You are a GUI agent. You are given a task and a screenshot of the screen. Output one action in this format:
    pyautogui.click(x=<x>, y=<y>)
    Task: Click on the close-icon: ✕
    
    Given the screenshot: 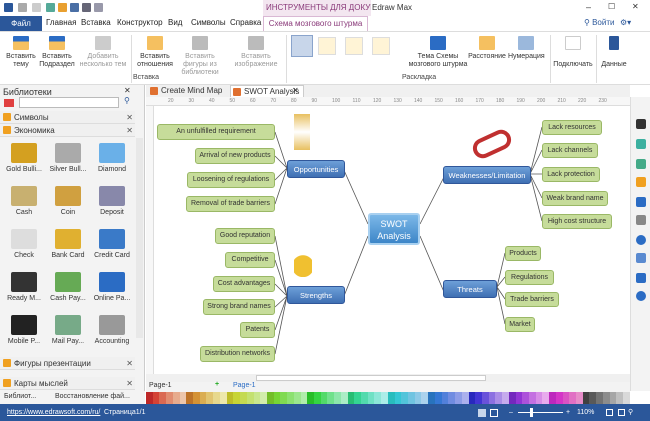 What is the action you would take?
    pyautogui.click(x=129, y=363)
    